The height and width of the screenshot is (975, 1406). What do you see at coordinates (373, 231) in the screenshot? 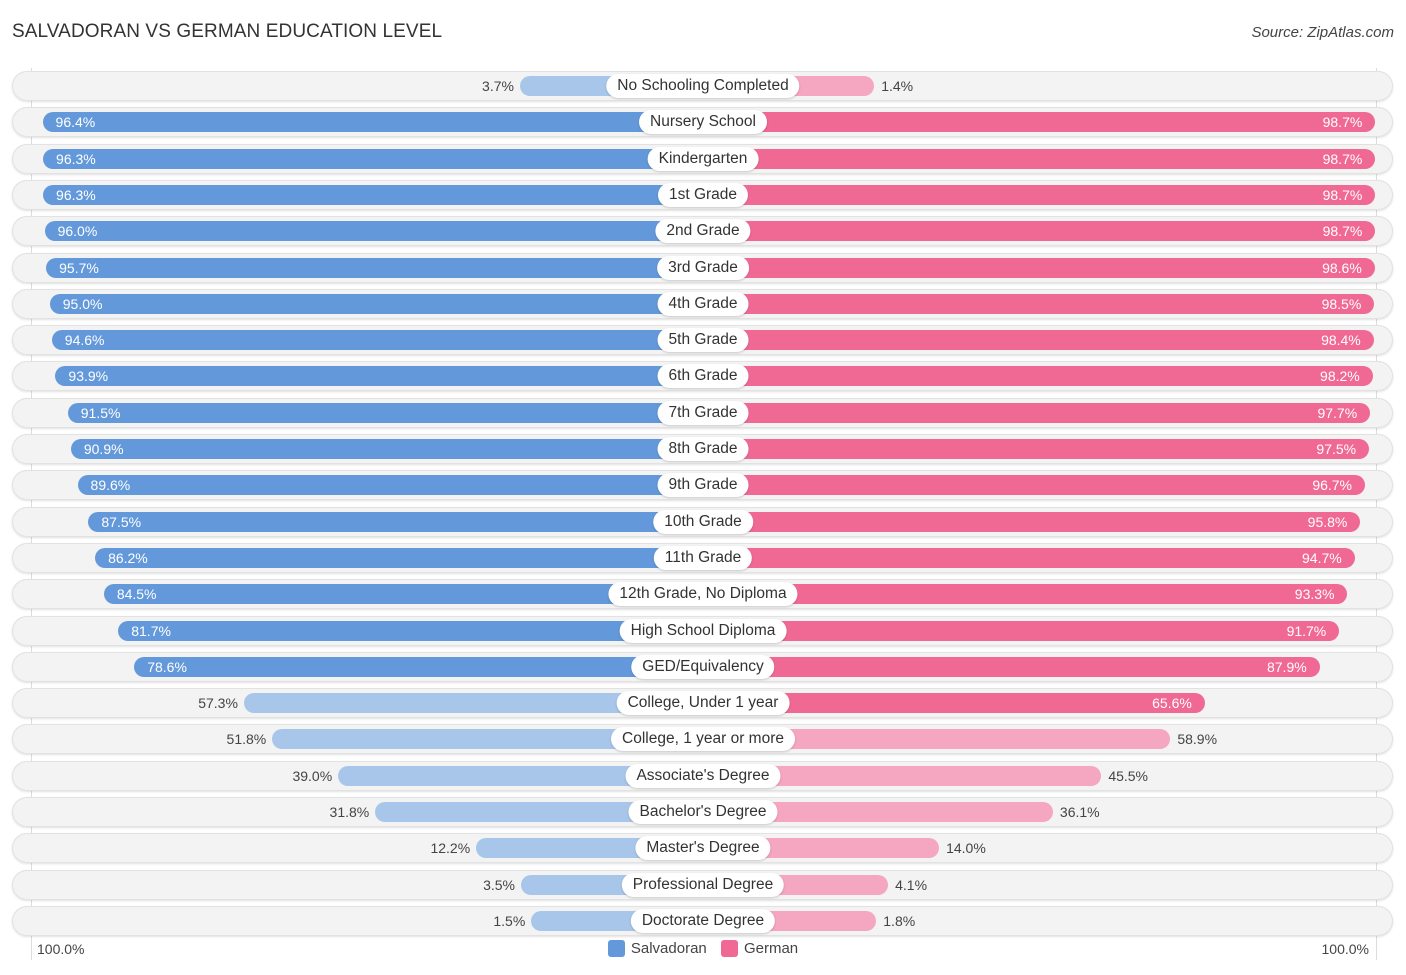
I see `bar-salvadoran-2nd-grade` at bounding box center [373, 231].